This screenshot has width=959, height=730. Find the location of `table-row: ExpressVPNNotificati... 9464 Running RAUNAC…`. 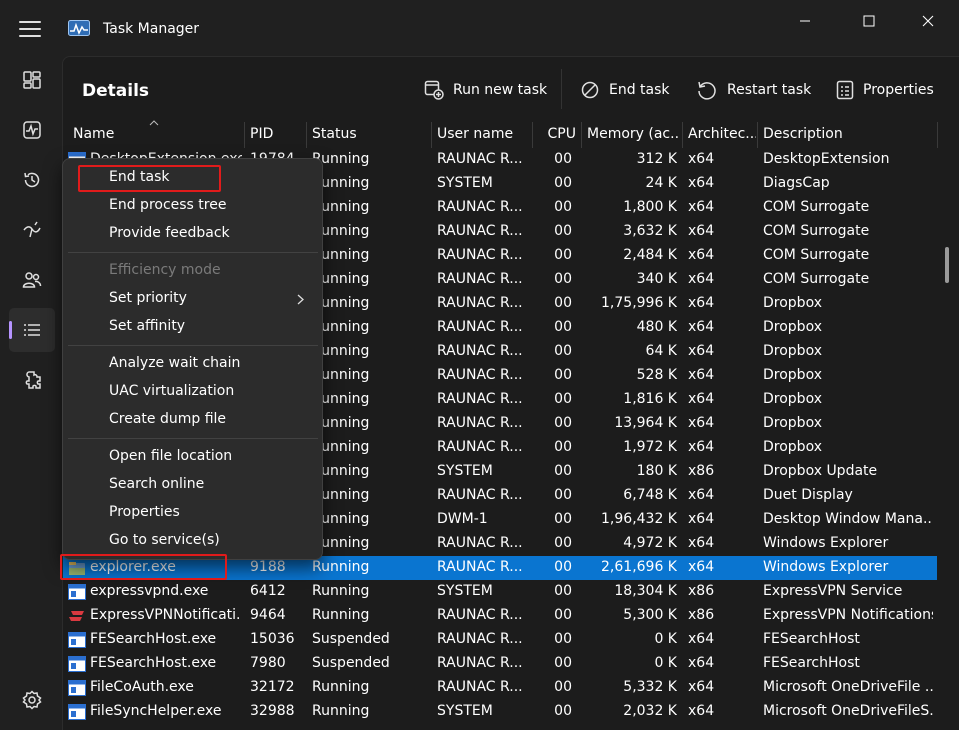

table-row: ExpressVPNNotificati... 9464 Running RAUNAC… is located at coordinates (500, 616).